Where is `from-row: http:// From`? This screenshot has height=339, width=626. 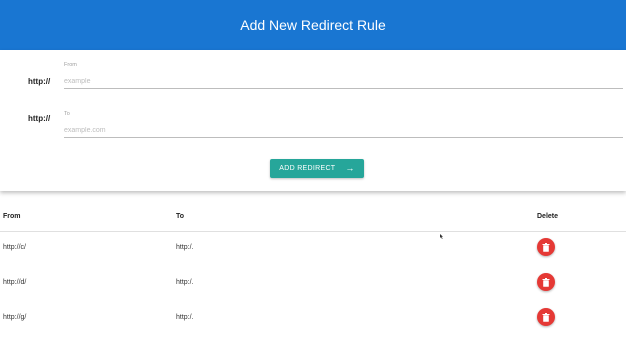 from-row: http:// From is located at coordinates (313, 80).